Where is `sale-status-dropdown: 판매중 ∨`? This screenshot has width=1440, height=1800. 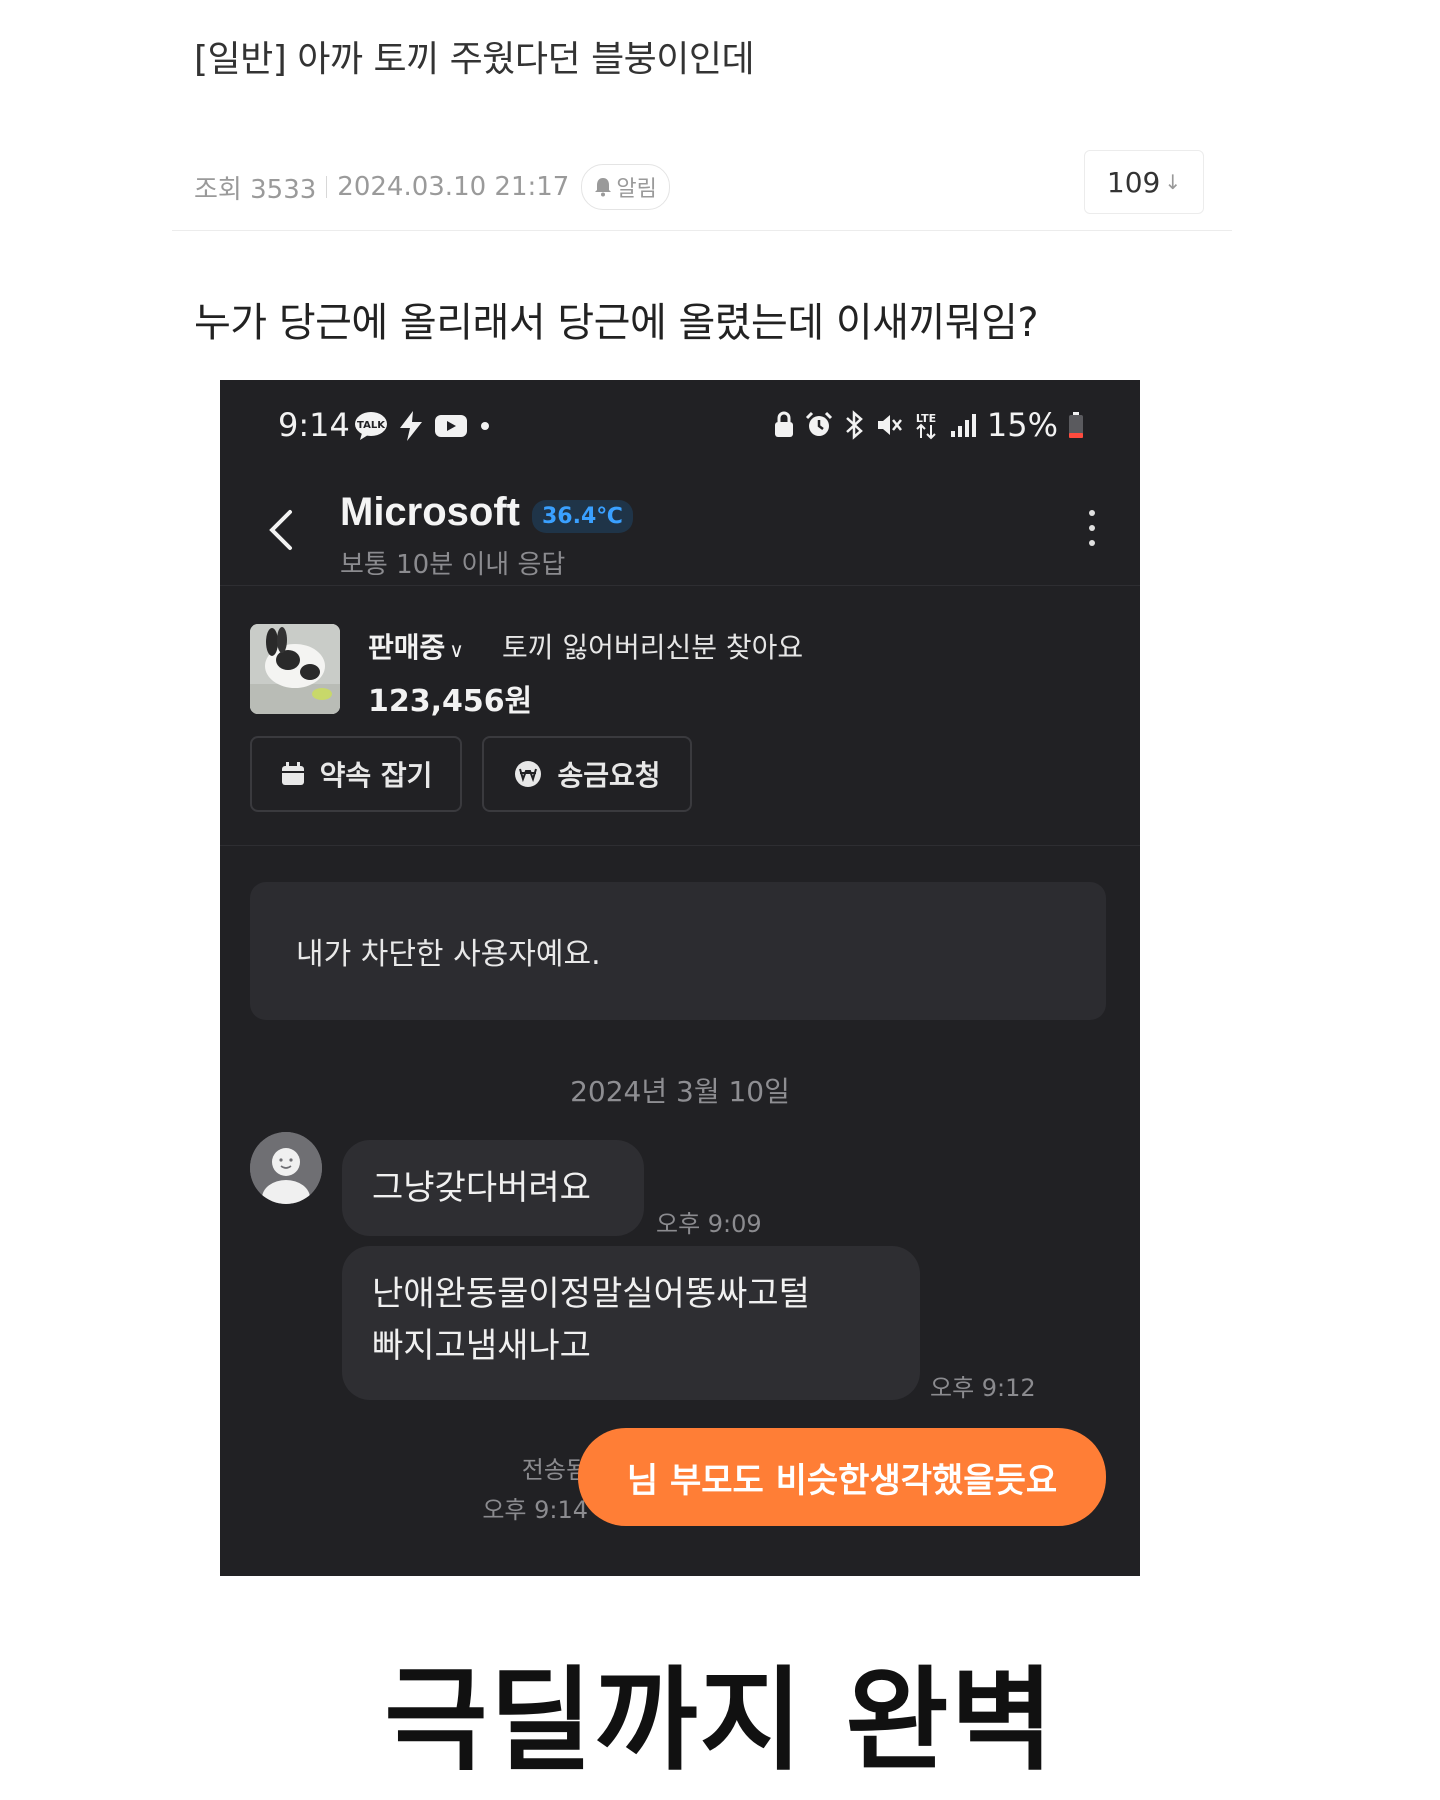
sale-status-dropdown: 판매중 ∨ is located at coordinates (416, 646).